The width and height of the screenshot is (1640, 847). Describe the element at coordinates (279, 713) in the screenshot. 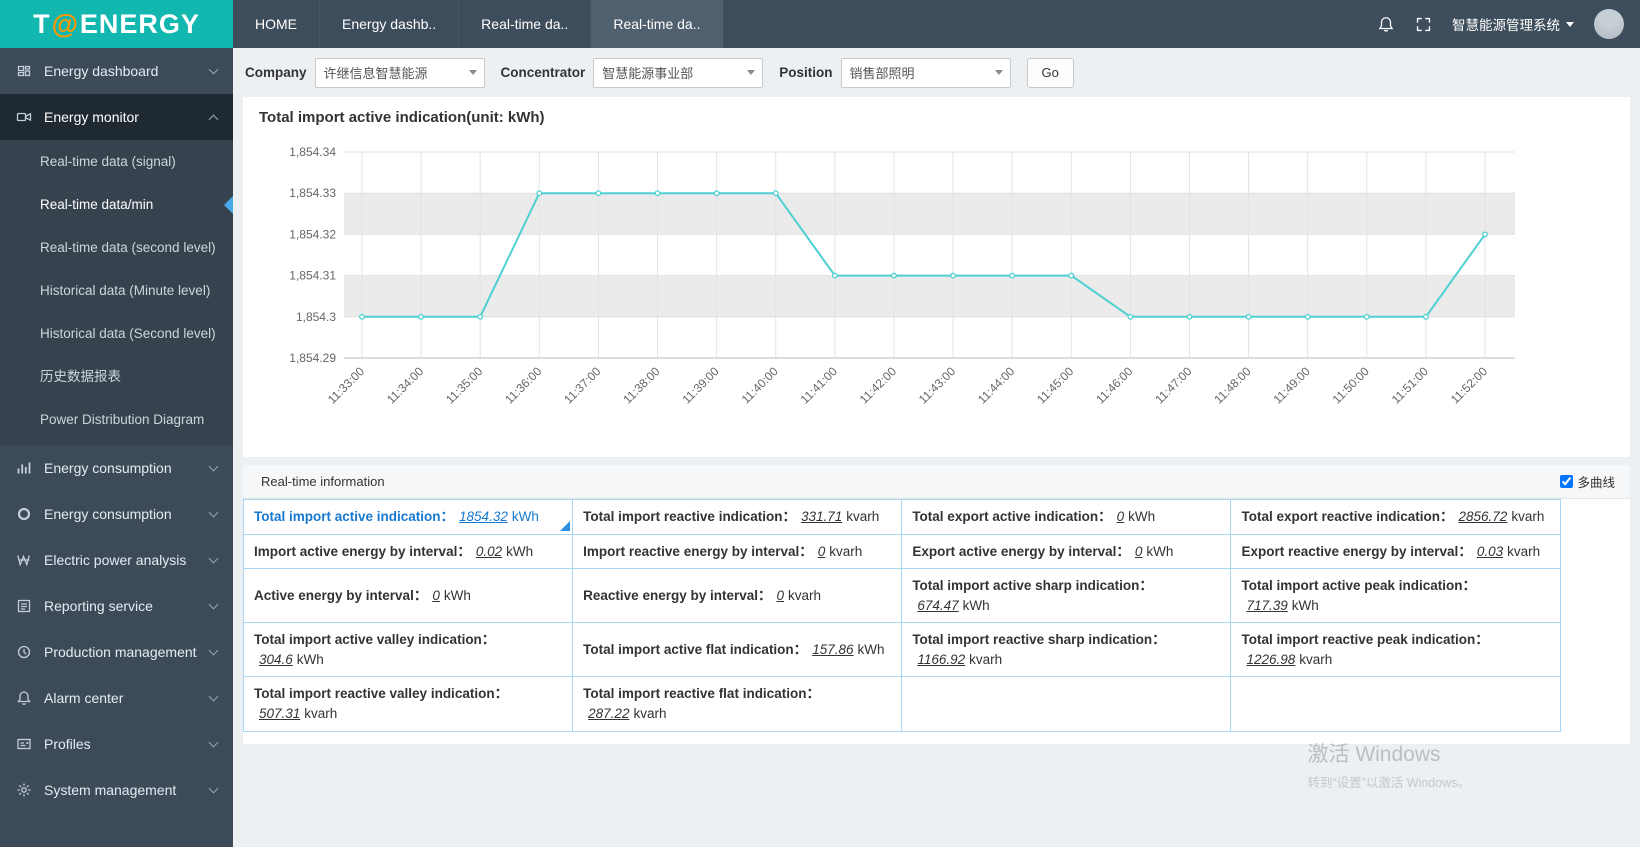

I see `metric-value: 507.31` at that location.